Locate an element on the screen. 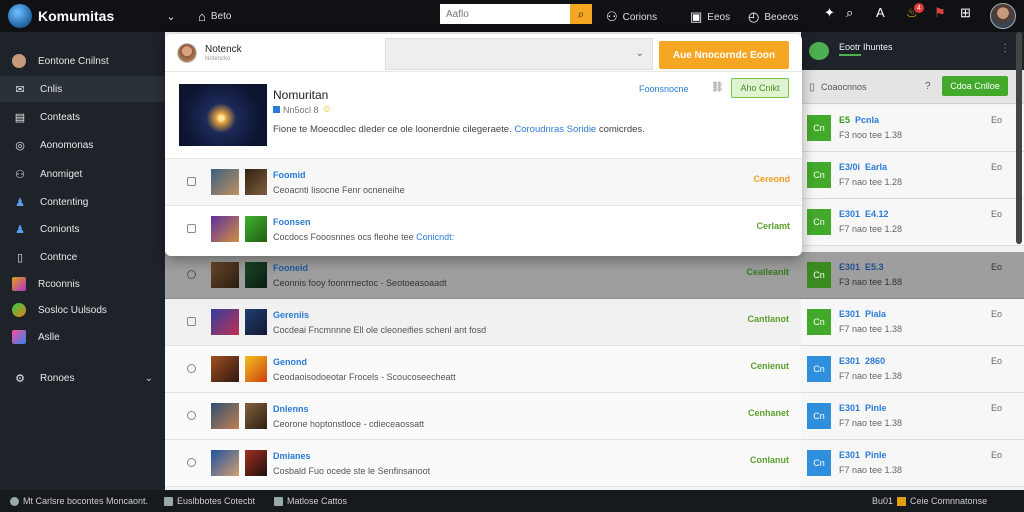 The width and height of the screenshot is (1024, 512). user-avatar is located at coordinates (1003, 16).